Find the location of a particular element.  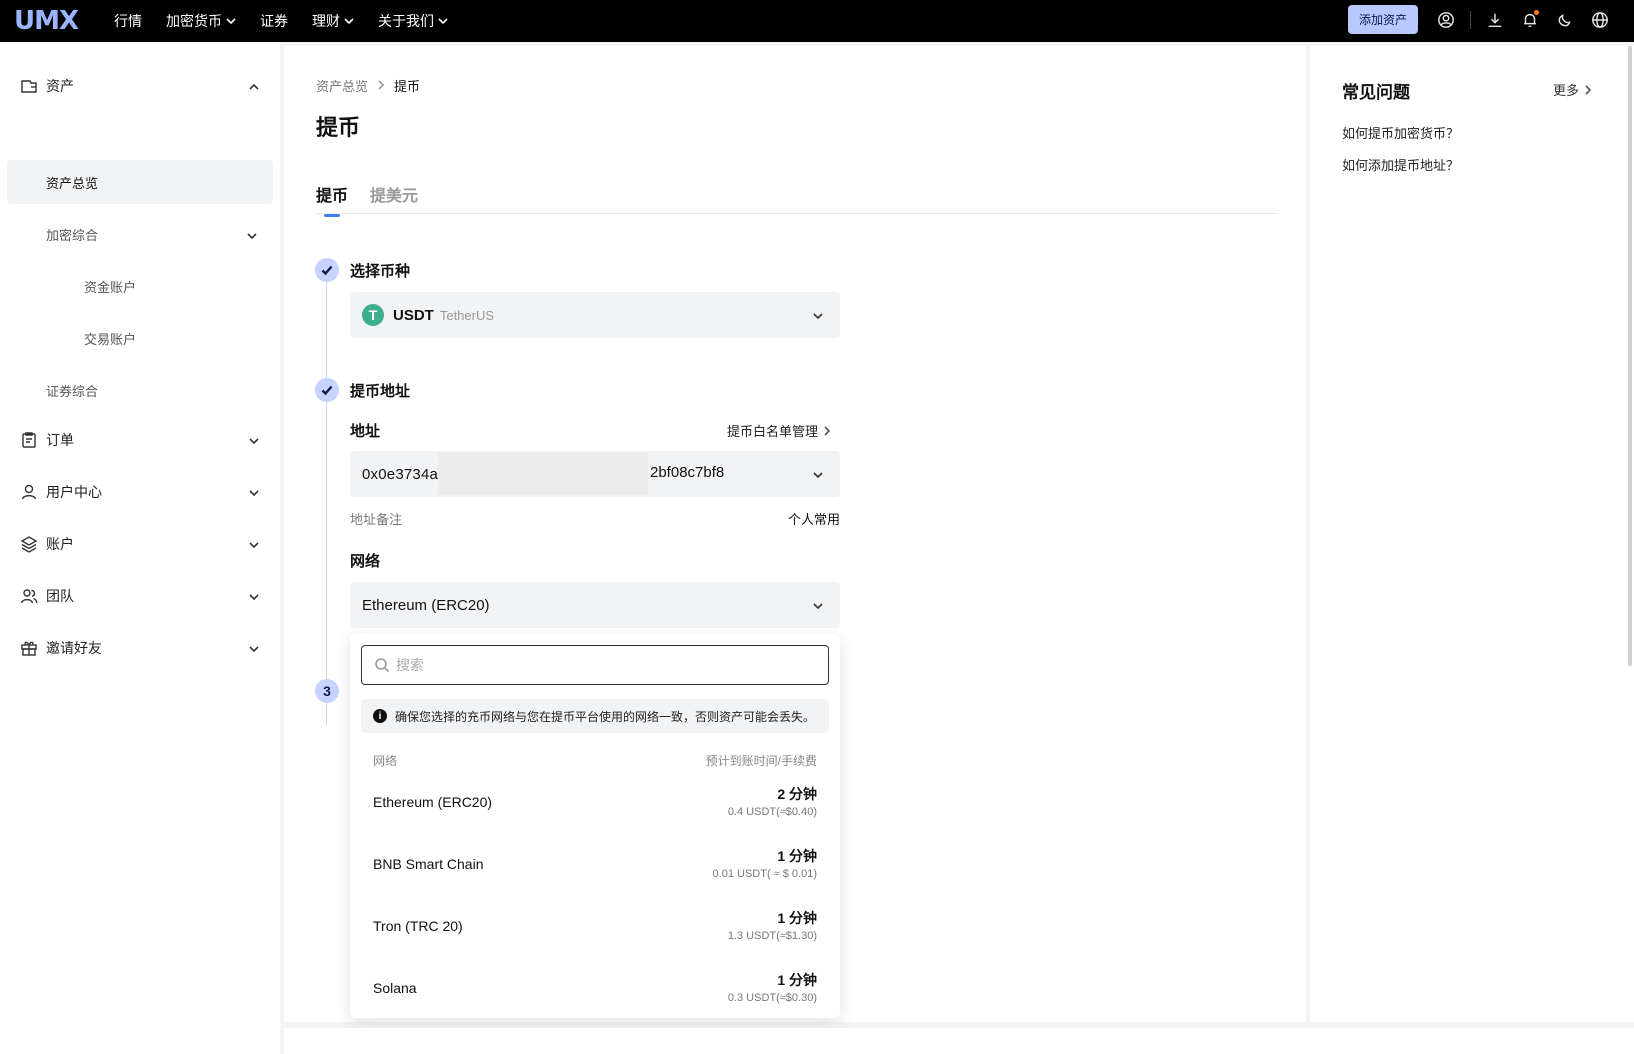

nav-securities: 证券 is located at coordinates (274, 21).